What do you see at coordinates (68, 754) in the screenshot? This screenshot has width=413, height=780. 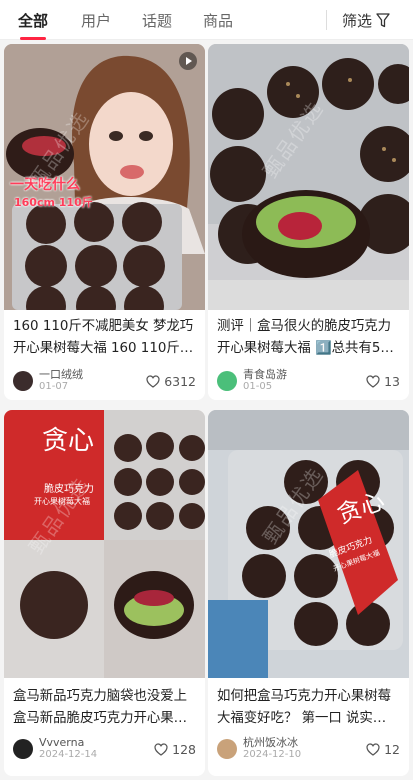 I see `post-date: 2024-12-14` at bounding box center [68, 754].